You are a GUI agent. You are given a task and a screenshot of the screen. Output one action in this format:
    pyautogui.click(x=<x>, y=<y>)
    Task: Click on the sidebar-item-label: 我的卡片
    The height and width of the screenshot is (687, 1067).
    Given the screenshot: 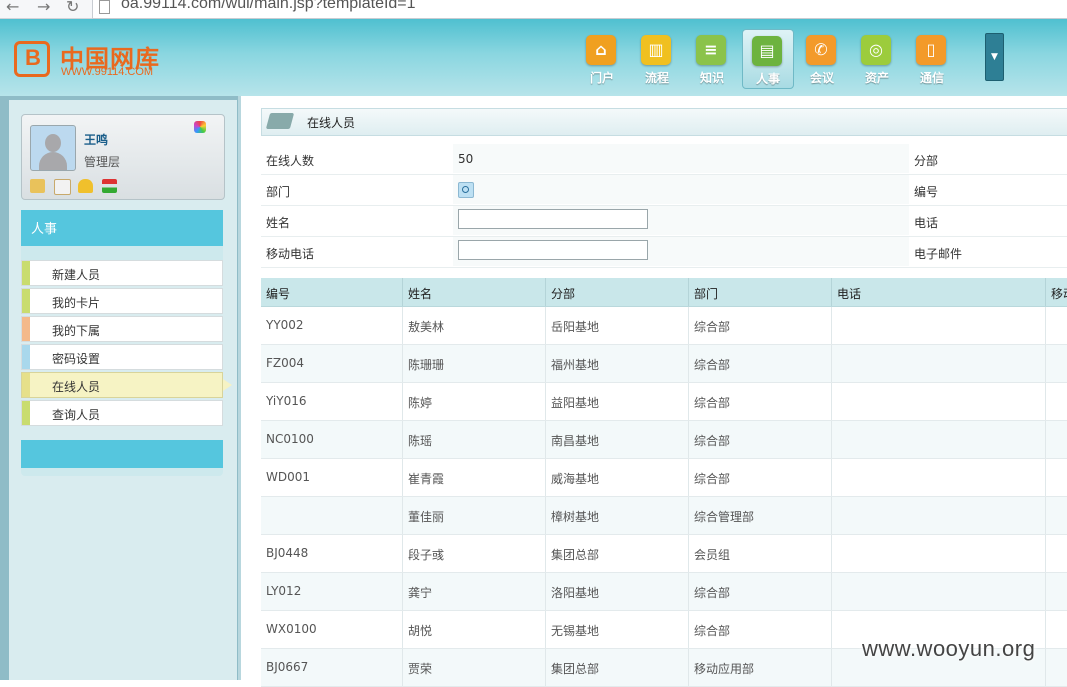 What is the action you would take?
    pyautogui.click(x=76, y=303)
    